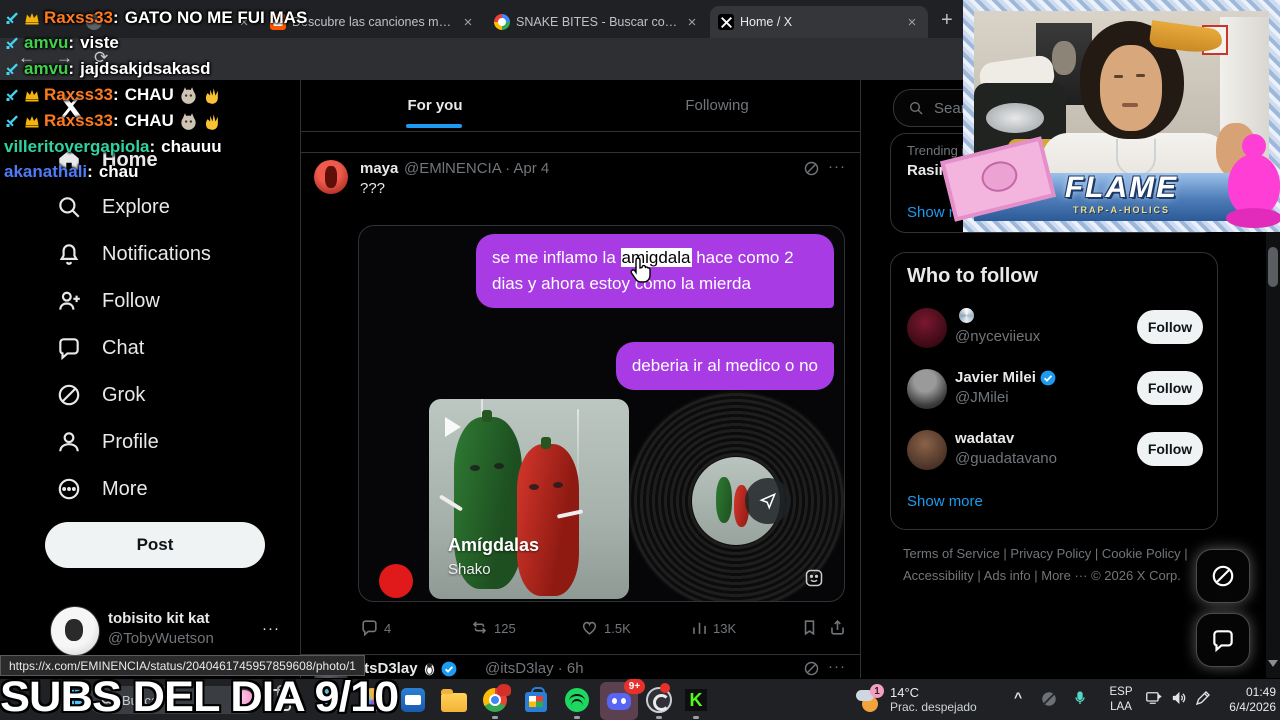  I want to click on cast-screen-icon, so click(1153, 698).